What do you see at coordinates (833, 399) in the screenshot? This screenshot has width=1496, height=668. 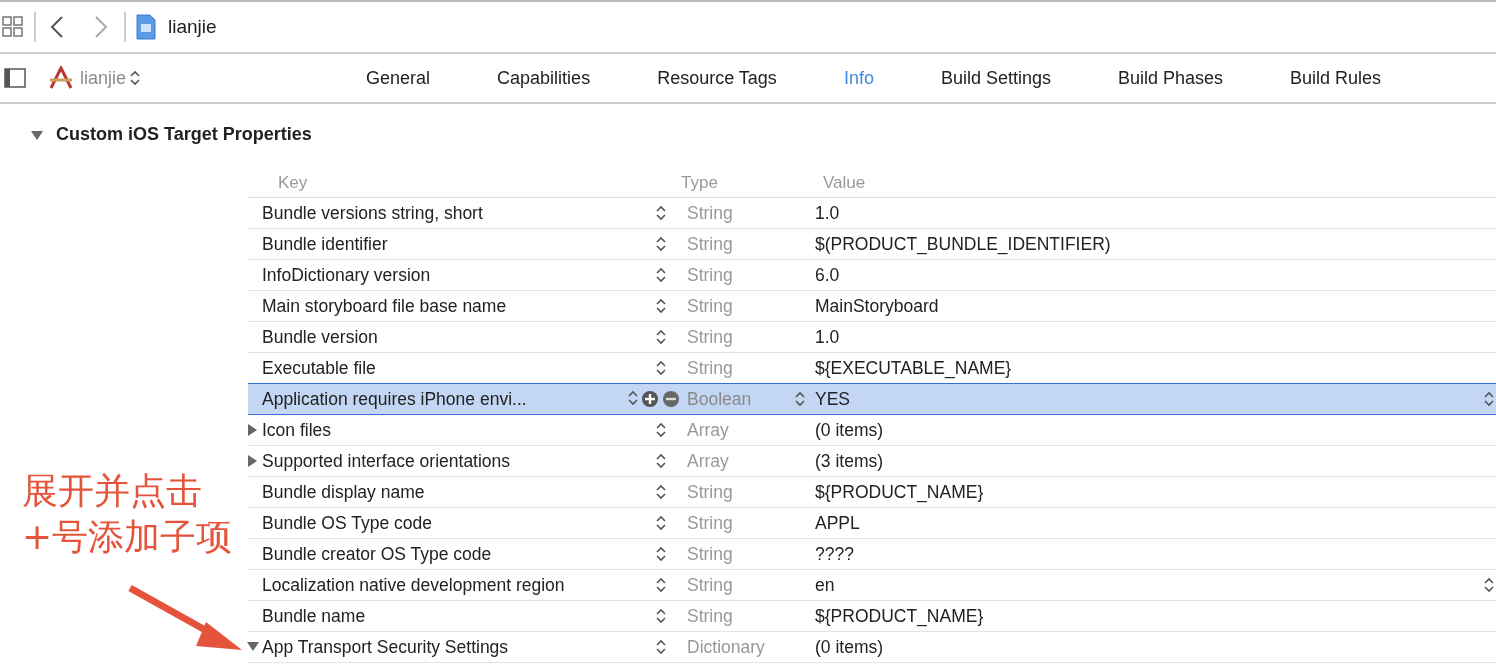 I see `value-text: YES` at bounding box center [833, 399].